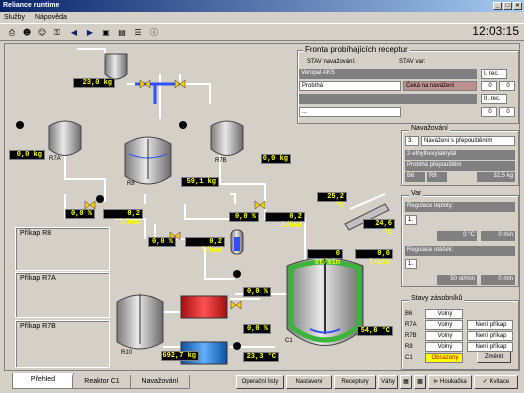  What do you see at coordinates (55, 159) in the screenshot?
I see `r7a-label: R7A` at bounding box center [55, 159].